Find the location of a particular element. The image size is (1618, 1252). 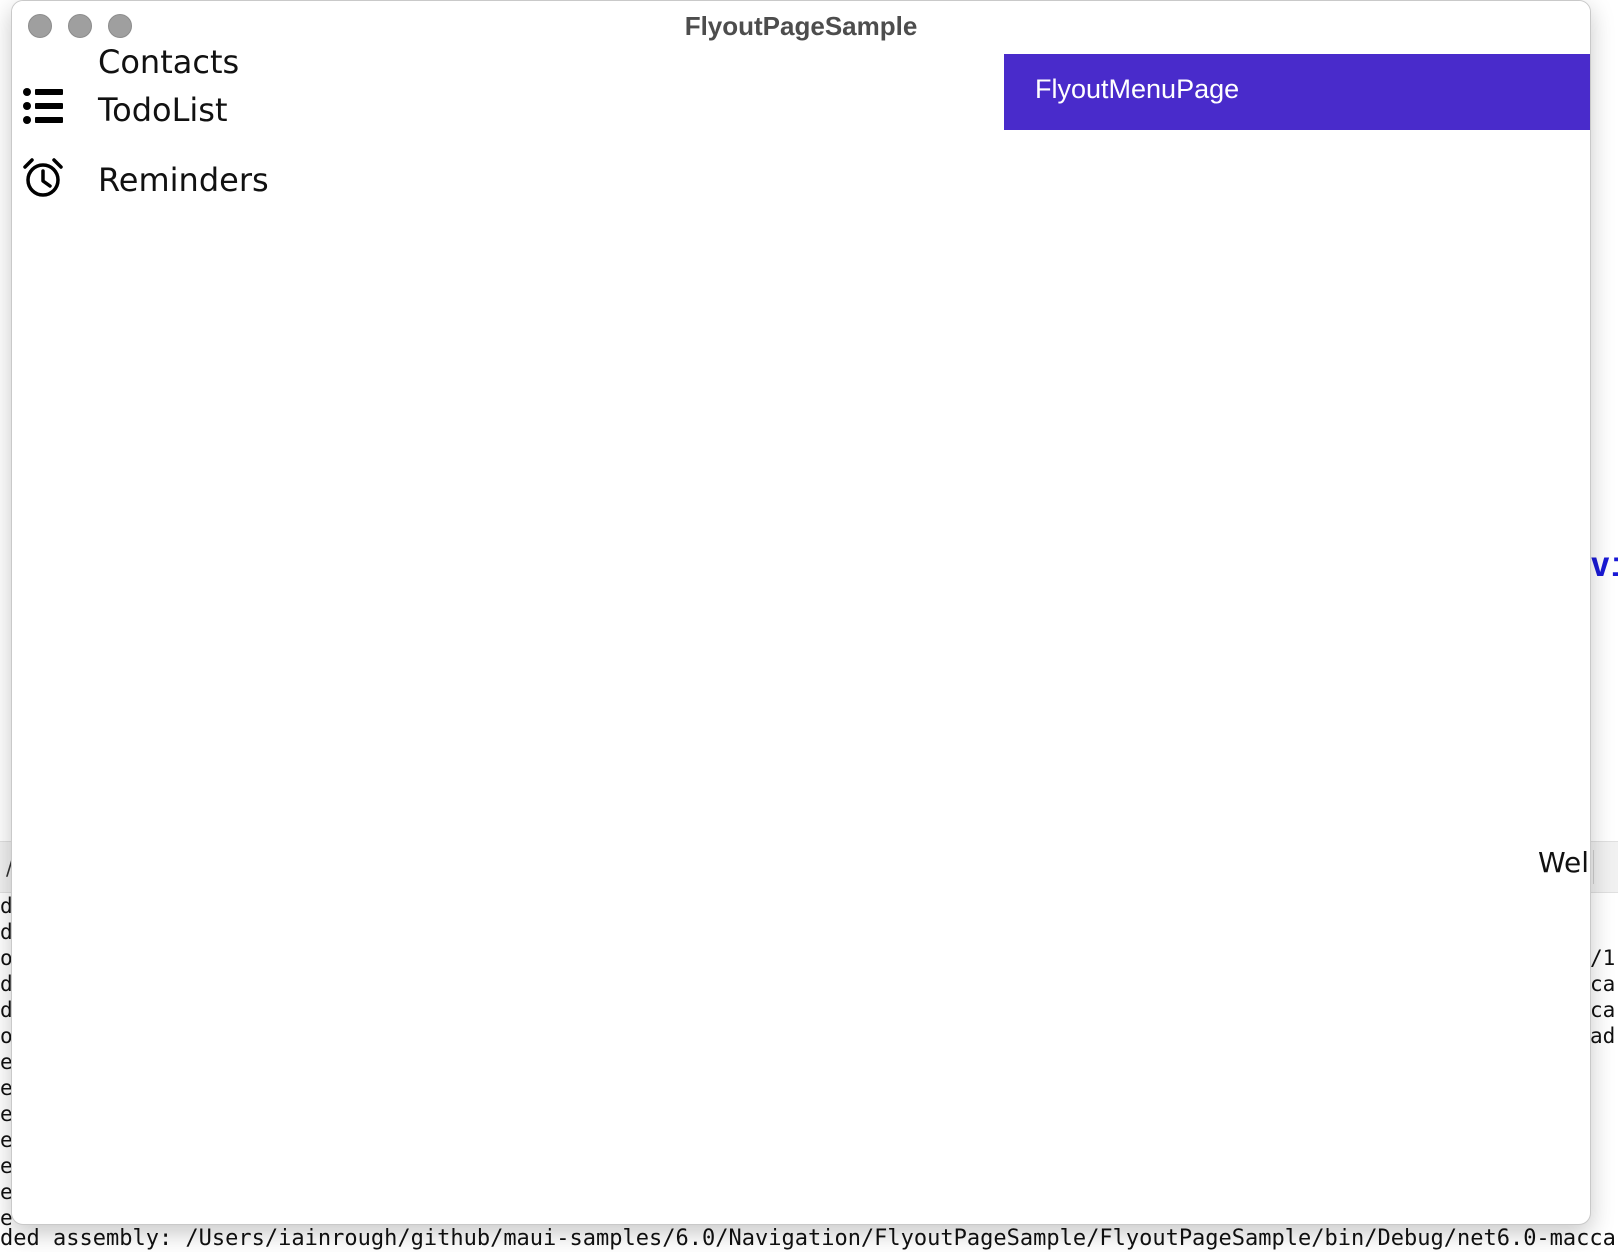

console-fragment: /1 is located at coordinates (1603, 958).